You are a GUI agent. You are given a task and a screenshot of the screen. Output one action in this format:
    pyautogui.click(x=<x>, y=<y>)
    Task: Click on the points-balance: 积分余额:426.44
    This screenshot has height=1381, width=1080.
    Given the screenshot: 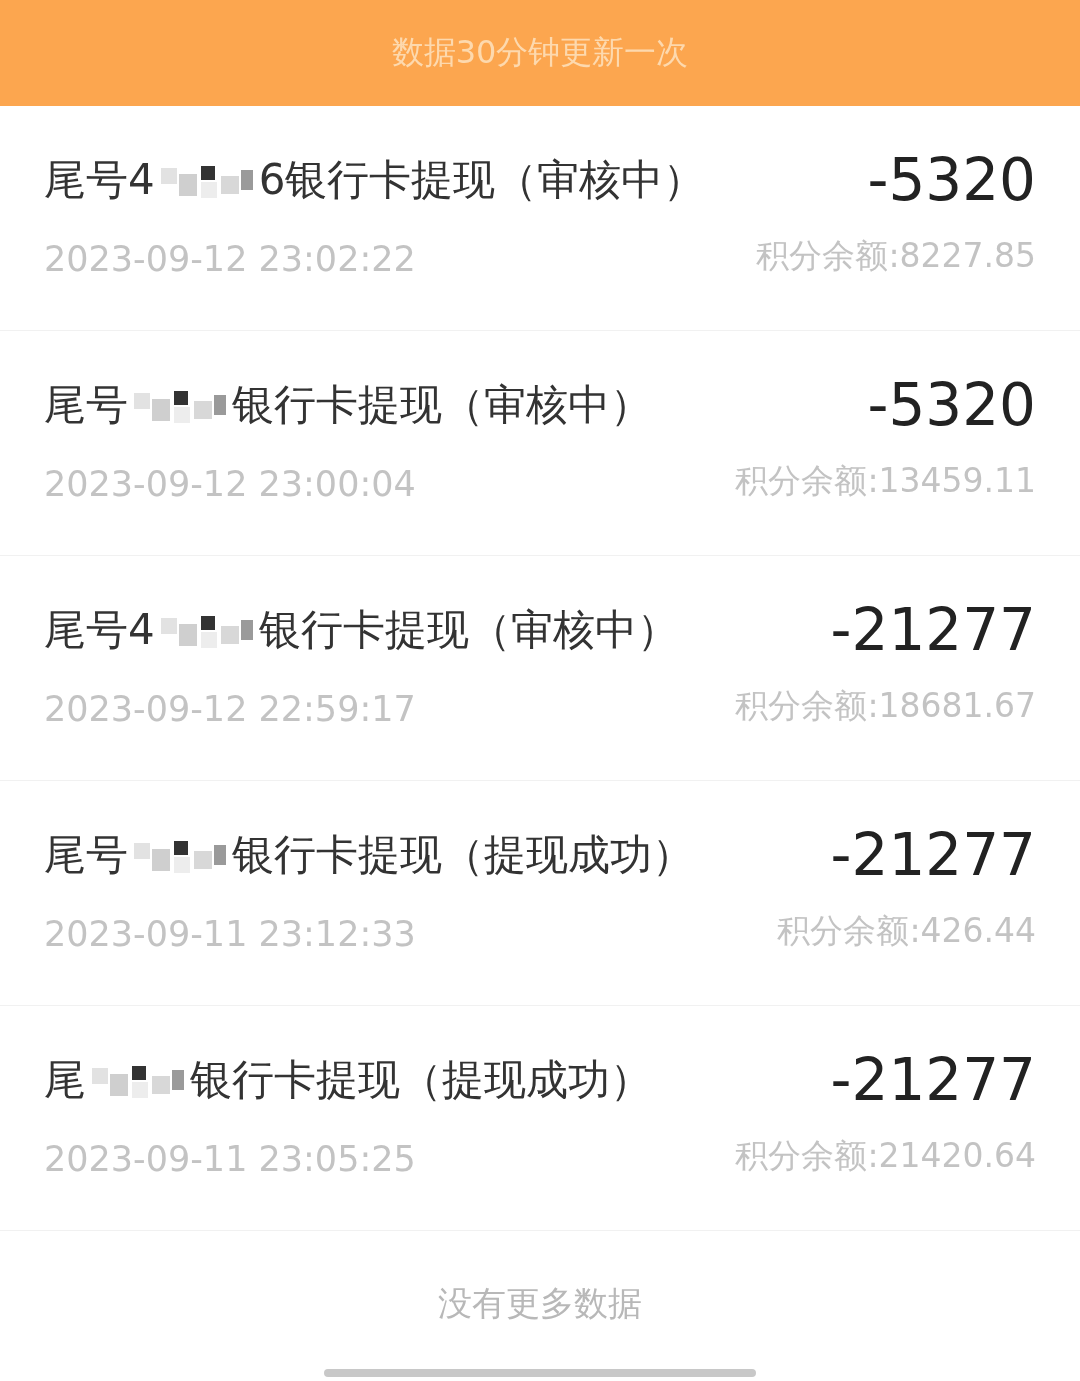 What is the action you would take?
    pyautogui.click(x=906, y=931)
    